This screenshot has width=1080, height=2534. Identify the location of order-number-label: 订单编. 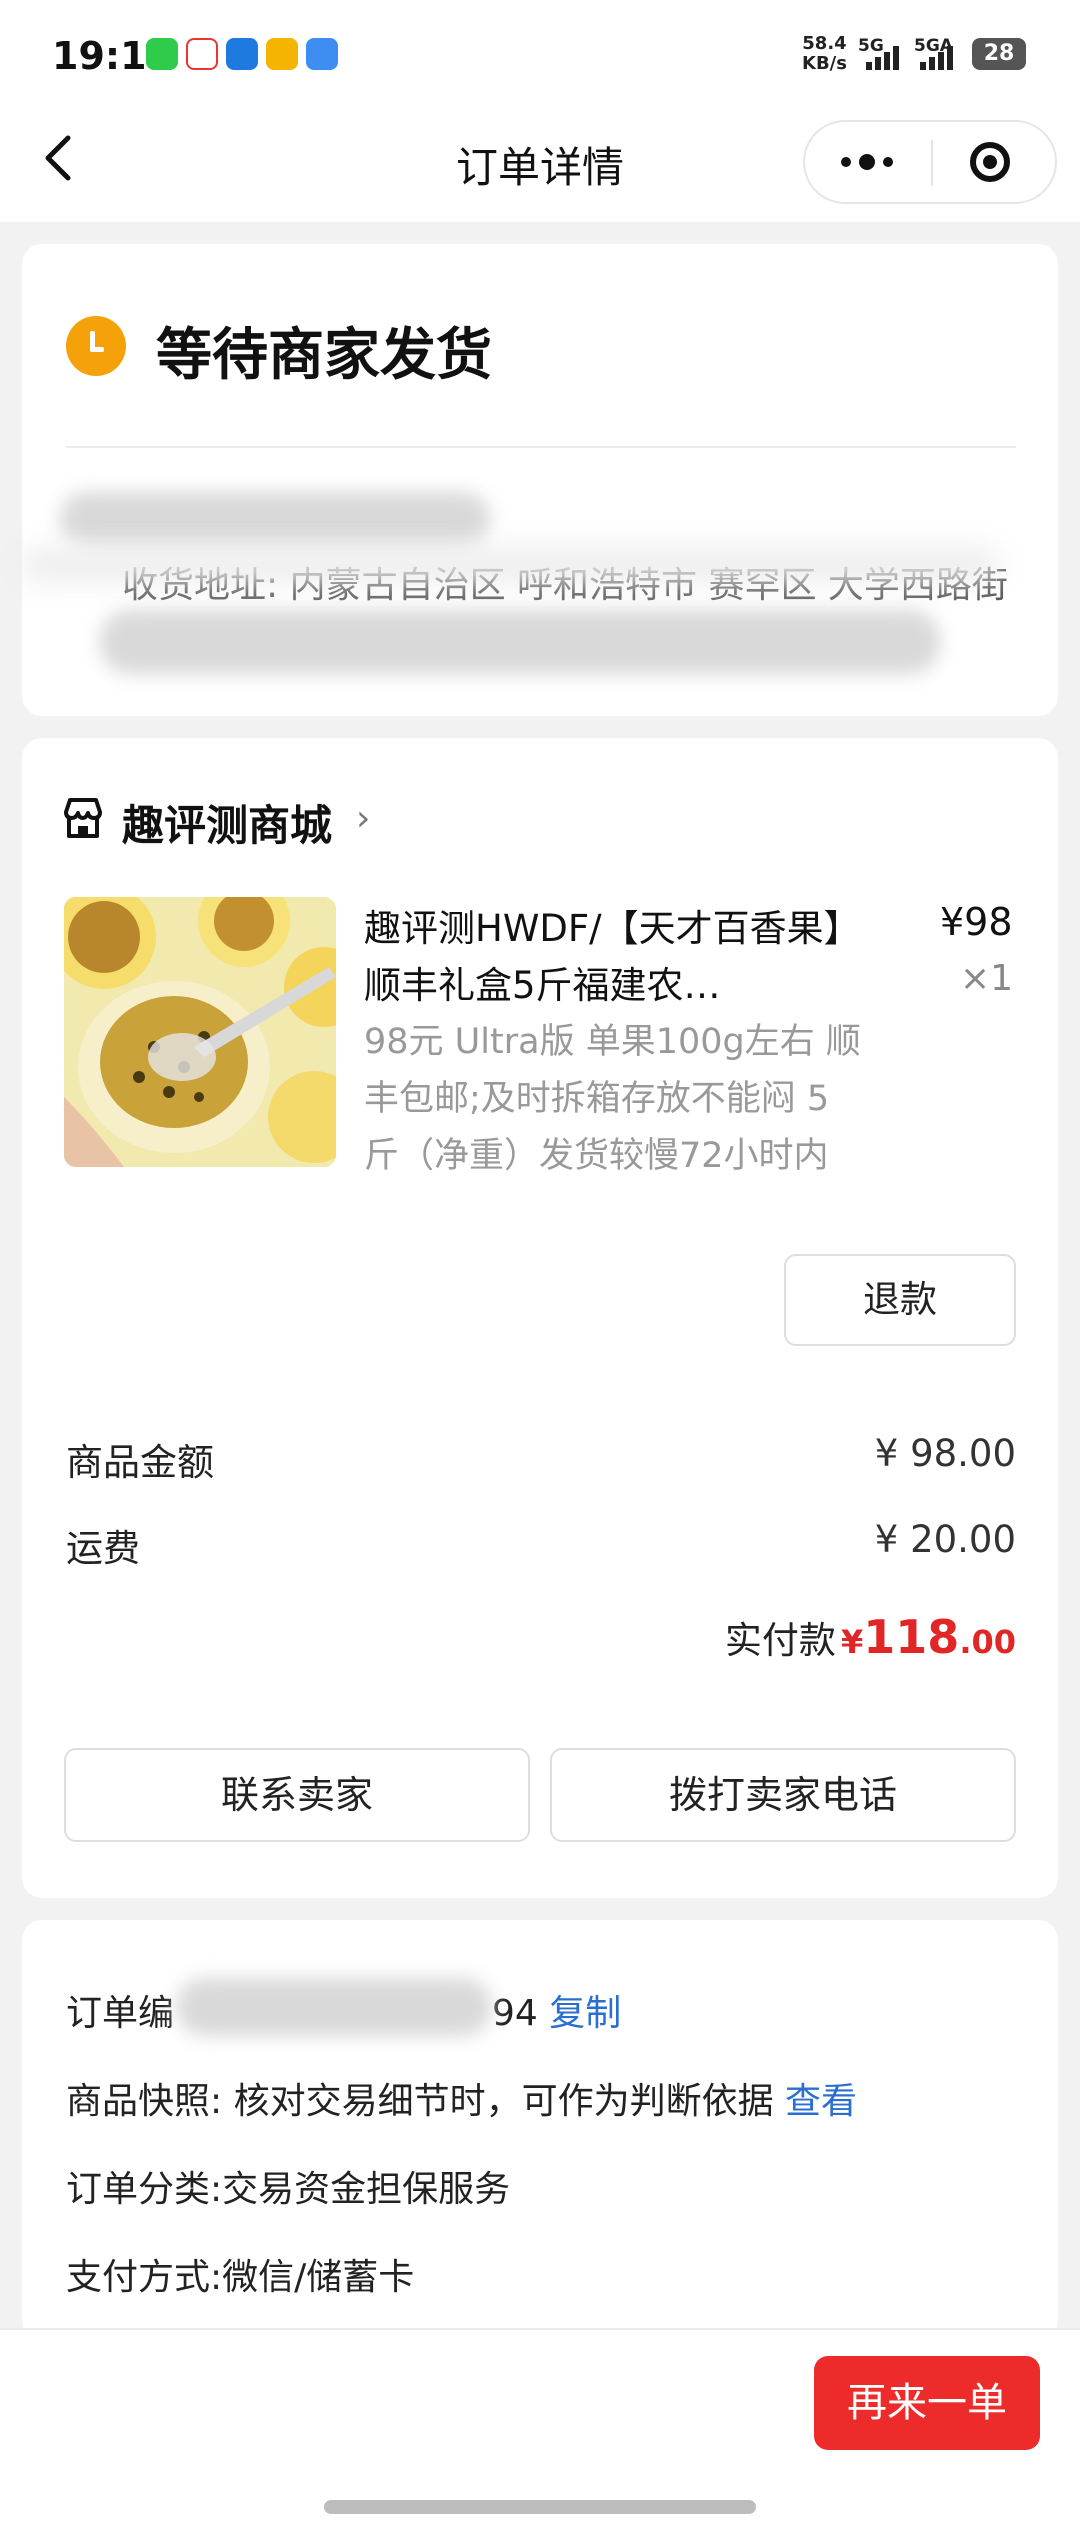
(120, 2013).